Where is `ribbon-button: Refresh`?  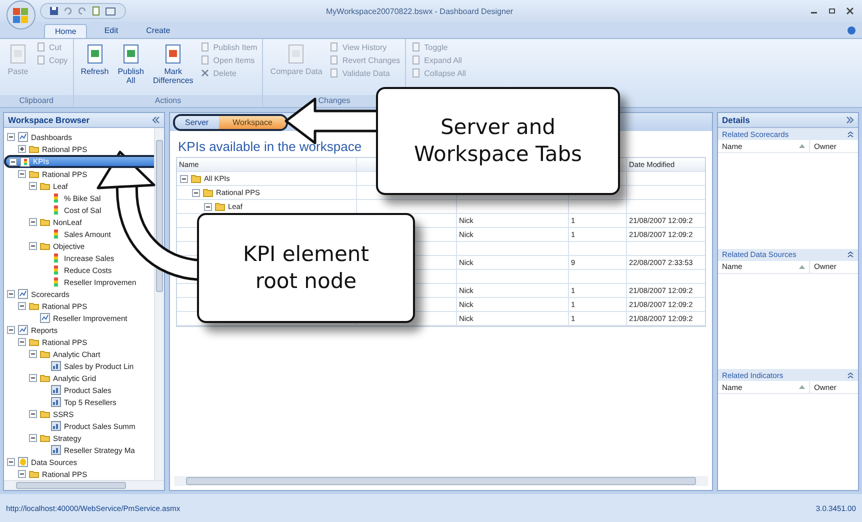
ribbon-button: Refresh is located at coordinates (94, 68).